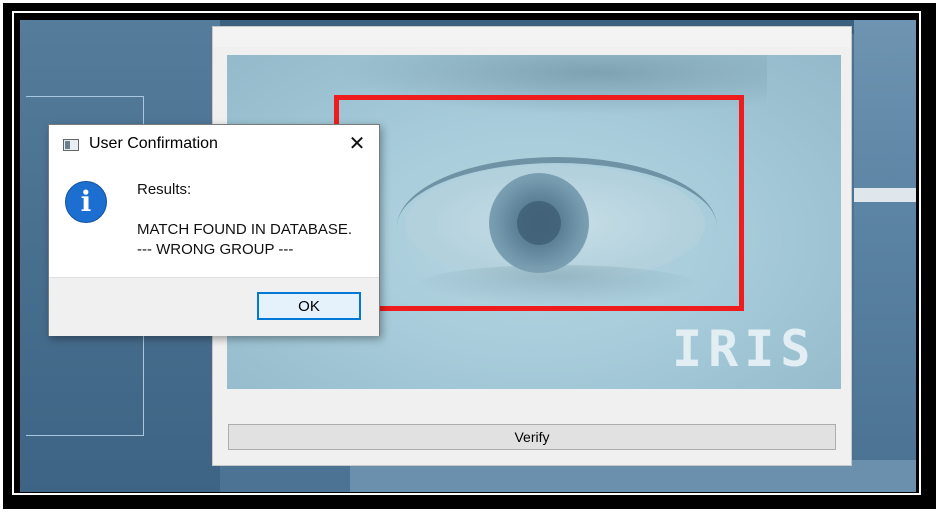 The height and width of the screenshot is (512, 939). I want to click on desktop-background-right, so click(885, 256).